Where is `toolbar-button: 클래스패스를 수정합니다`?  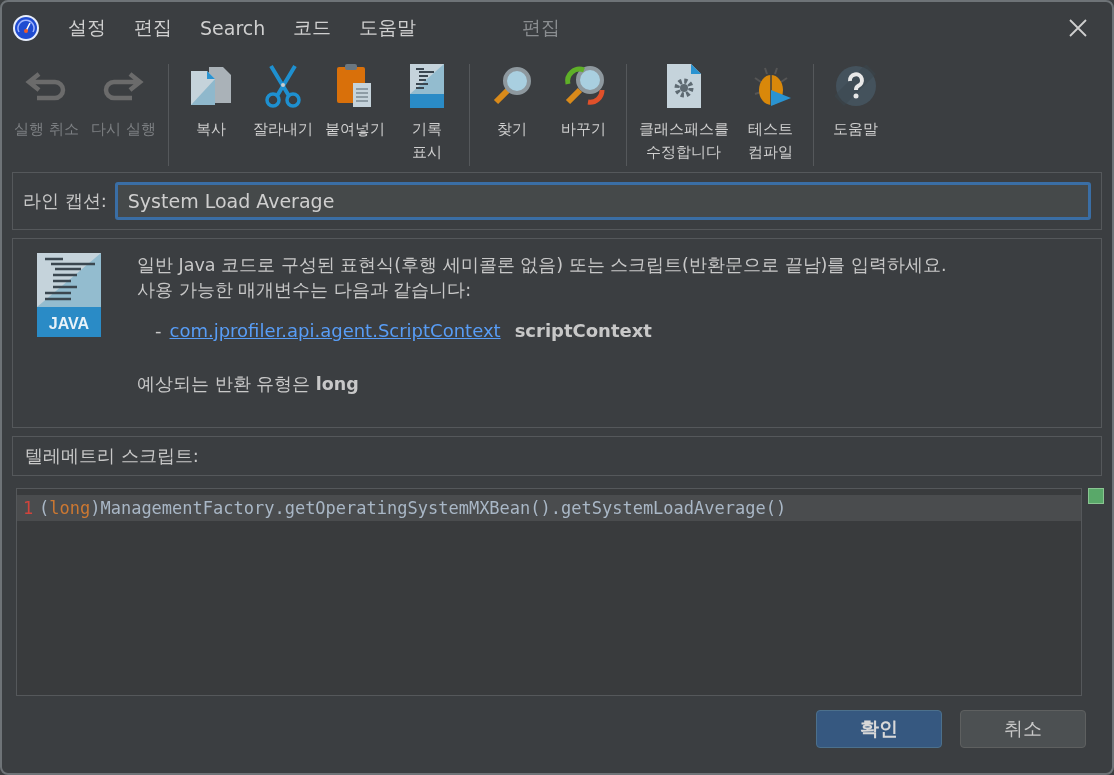 toolbar-button: 클래스패스를 수정합니다 is located at coordinates (683, 115).